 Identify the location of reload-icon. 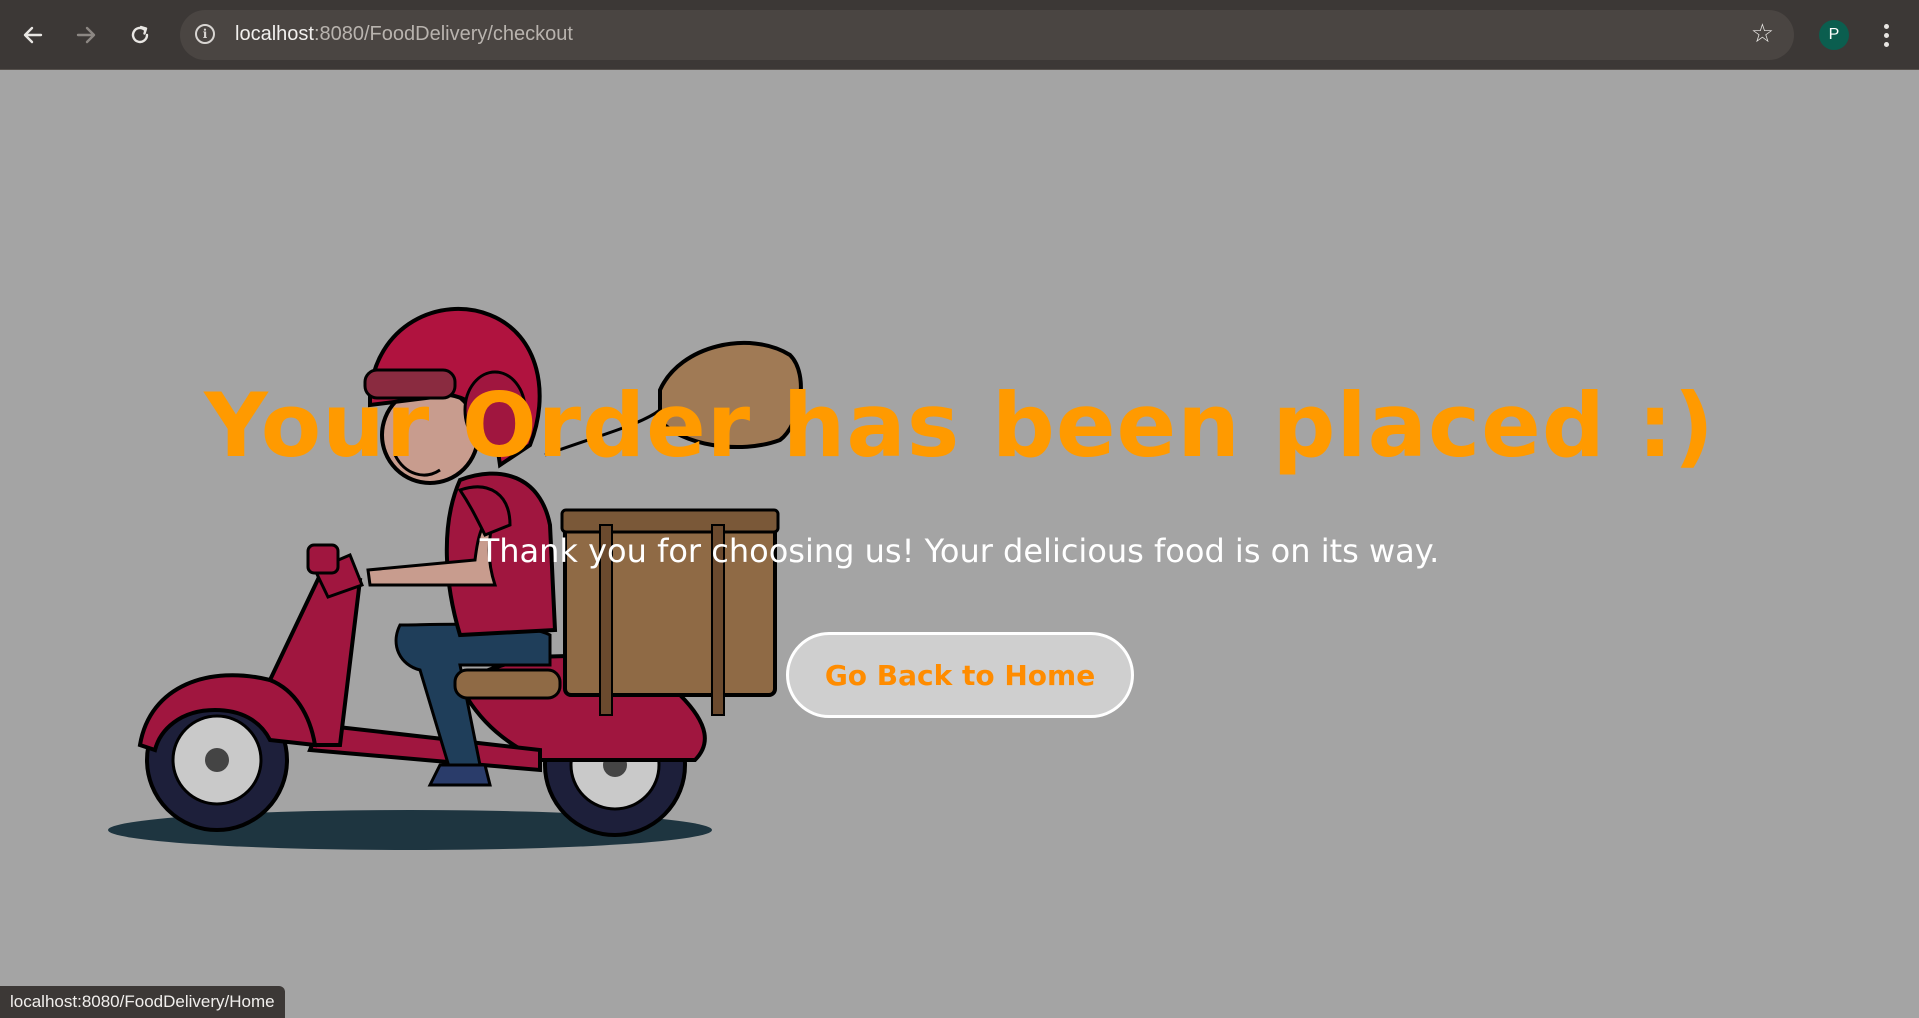
(140, 34).